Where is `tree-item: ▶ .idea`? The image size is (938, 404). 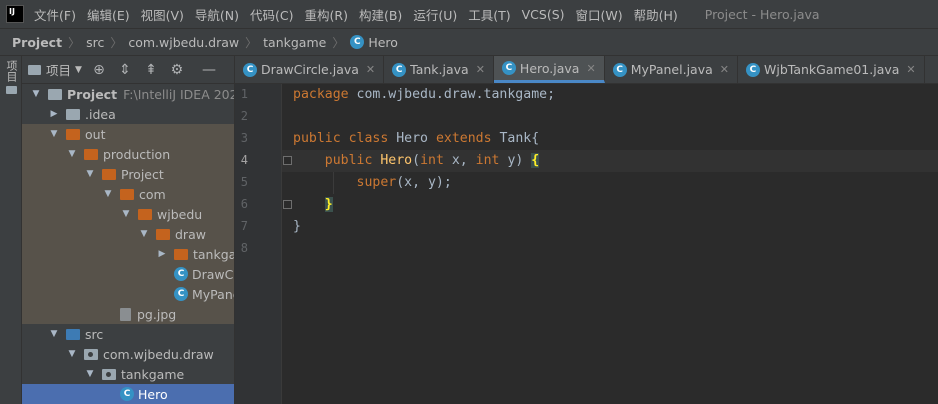 tree-item: ▶ .idea is located at coordinates (128, 114).